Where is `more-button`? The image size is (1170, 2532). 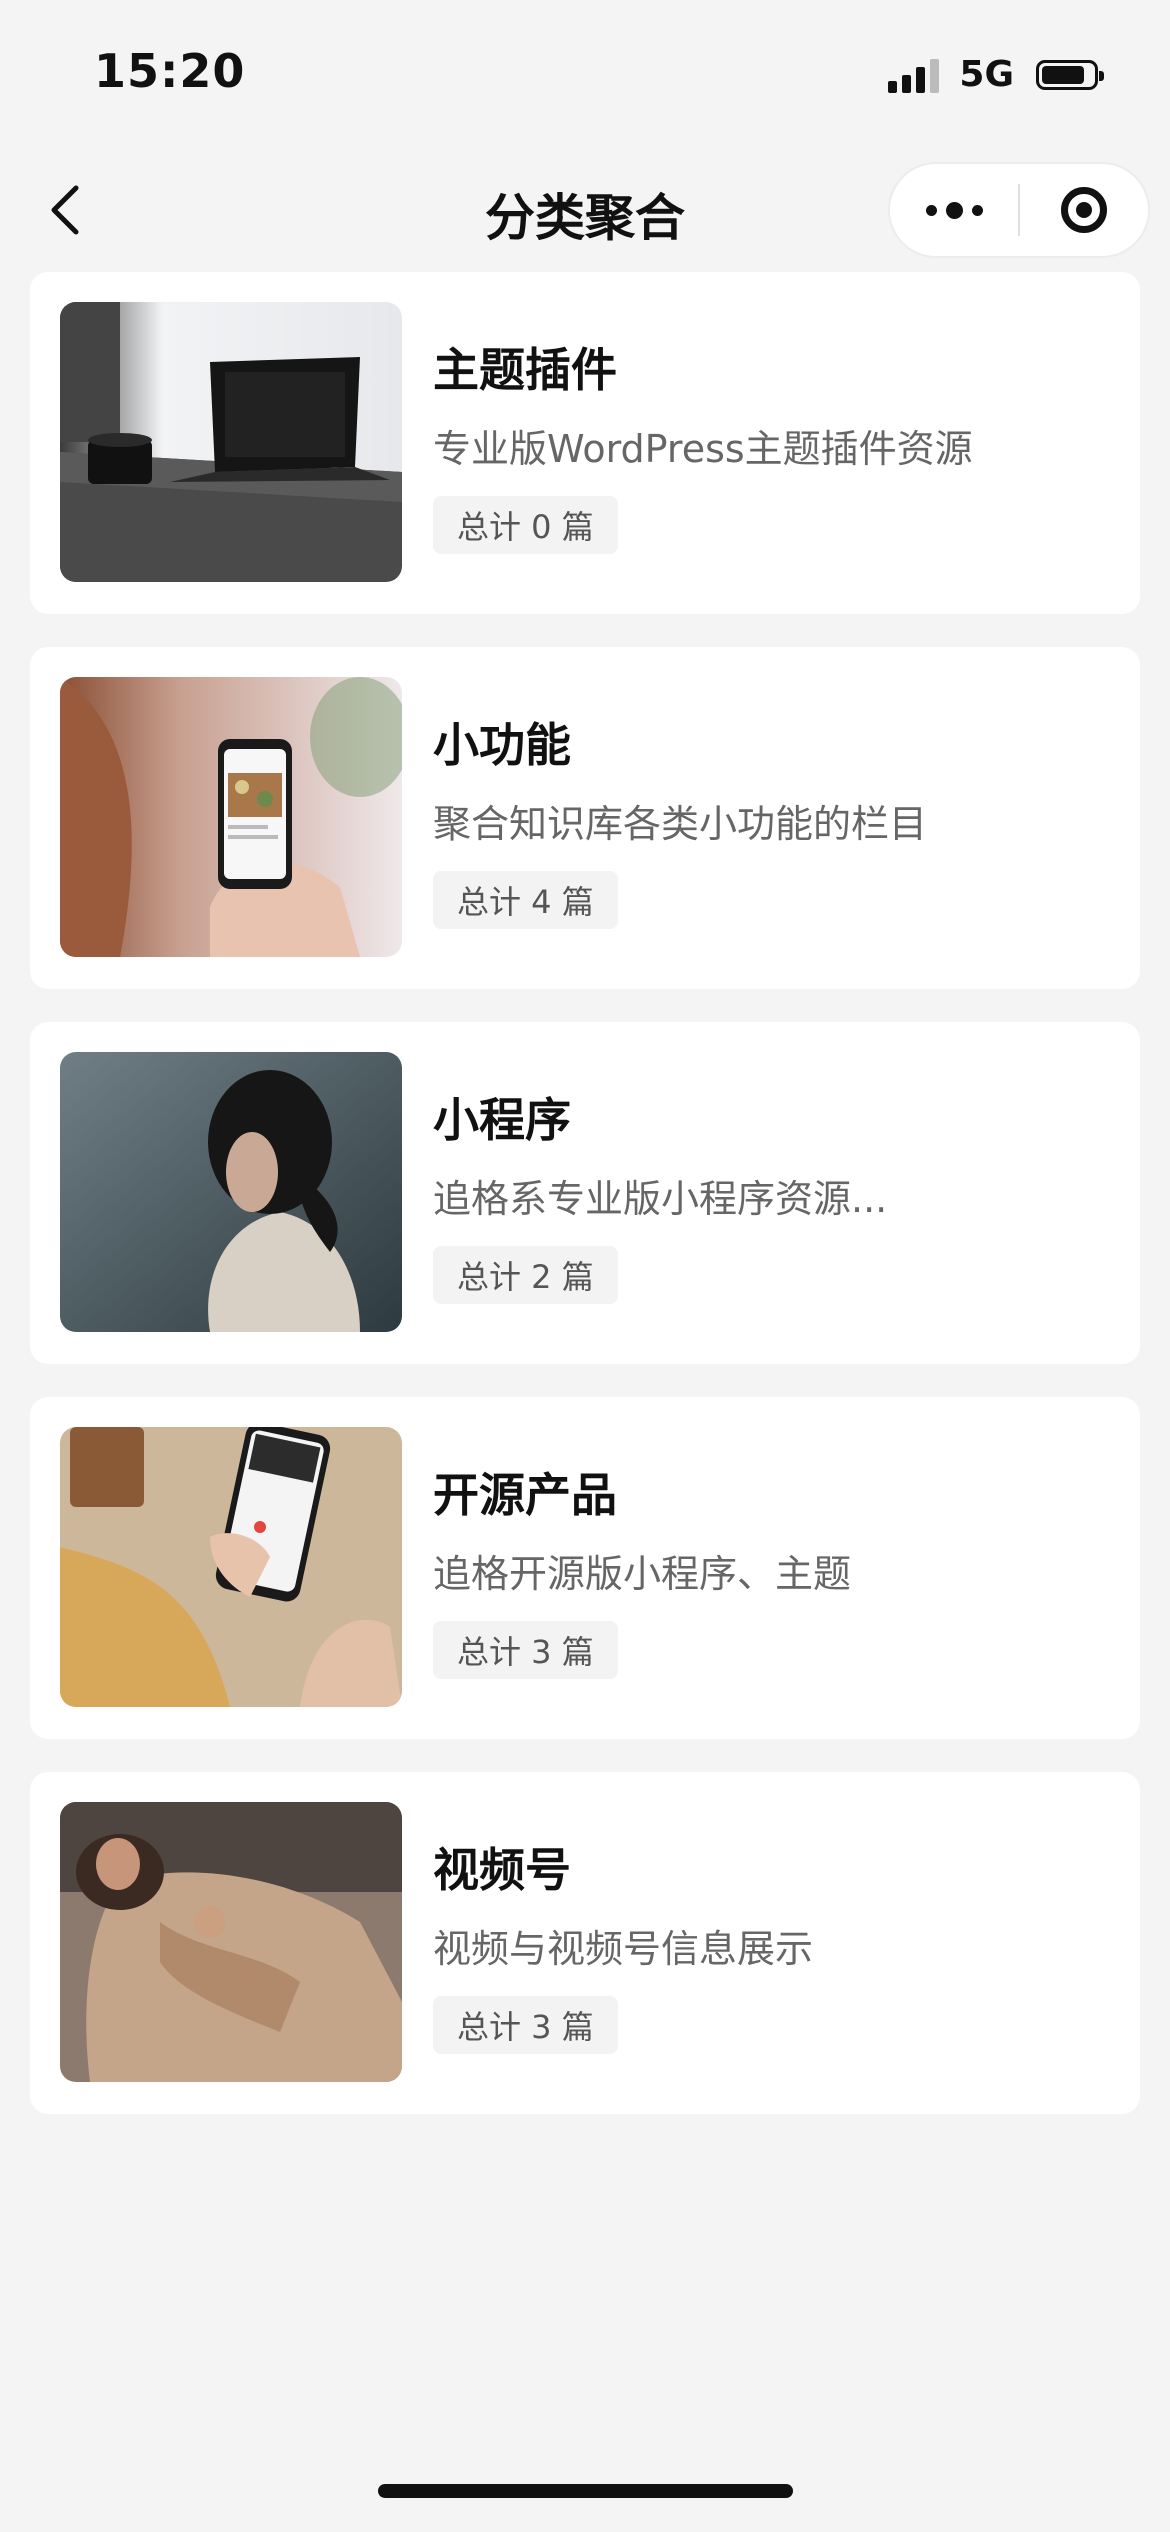
more-button is located at coordinates (954, 210).